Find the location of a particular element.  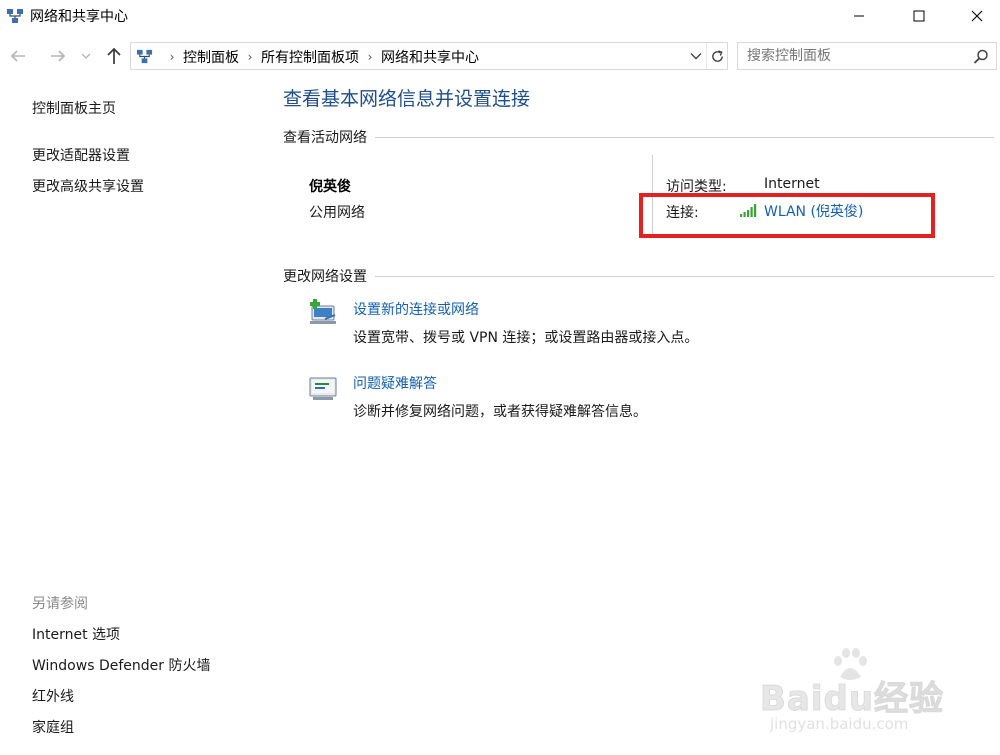

breadcrumb: › 控制面板 › 所有控制面板项 › 网络和共享中心 is located at coordinates (320, 57).